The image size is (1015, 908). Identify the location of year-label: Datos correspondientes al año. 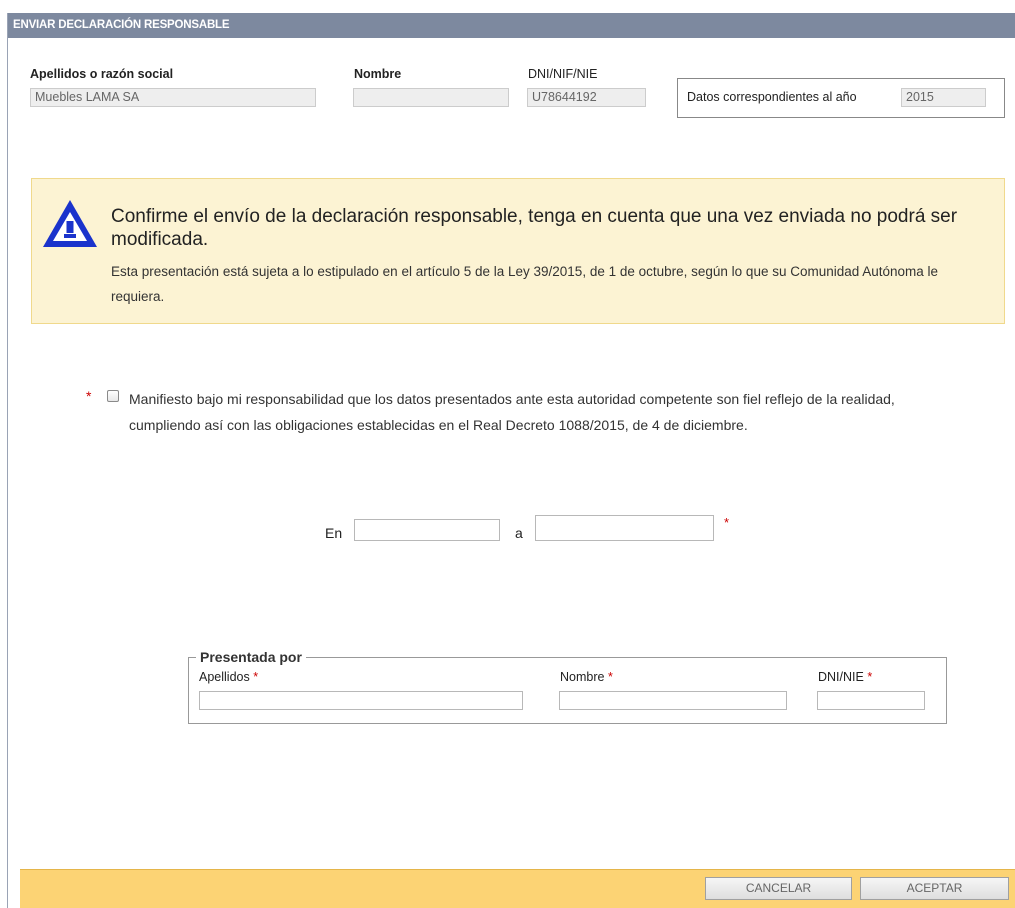
(772, 97).